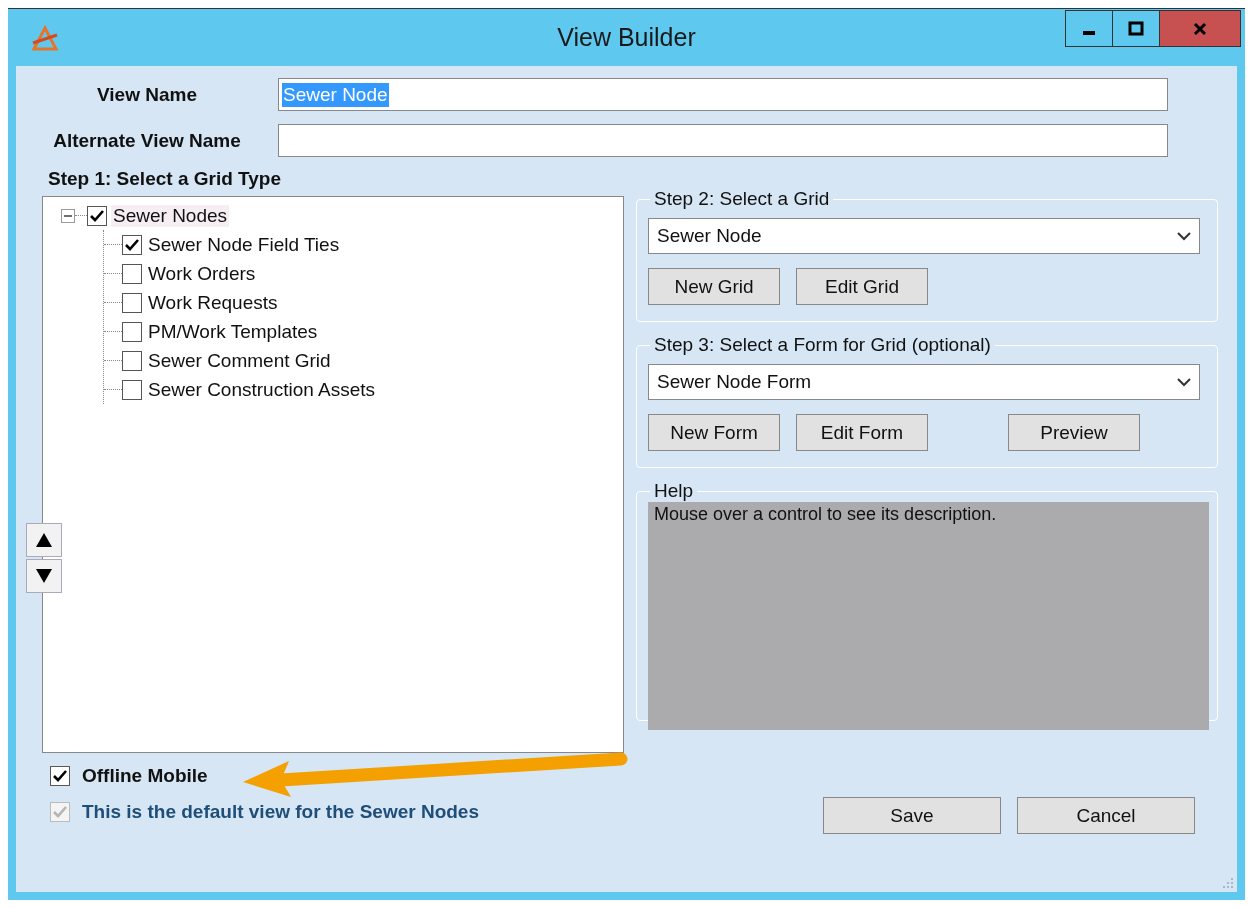  What do you see at coordinates (244, 244) in the screenshot?
I see `tree-item: Sewer Node Field Ties` at bounding box center [244, 244].